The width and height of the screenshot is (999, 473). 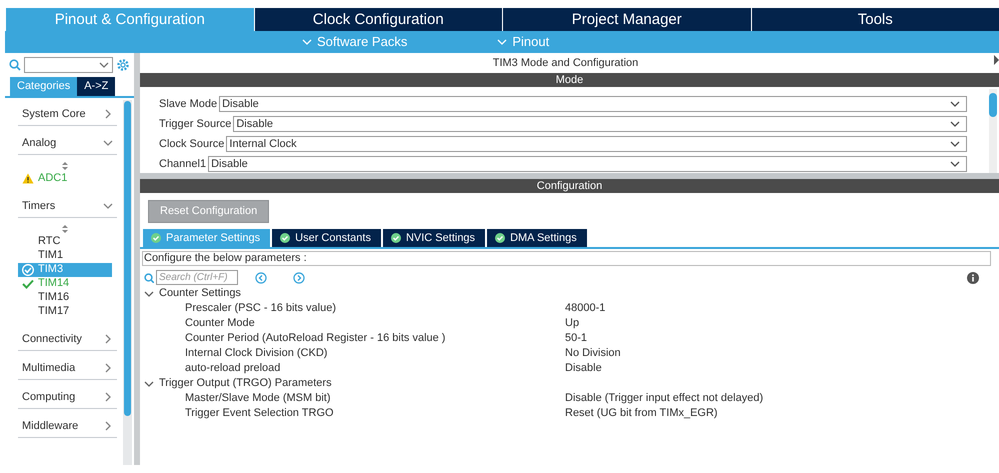 I want to click on section-header: Configuration, so click(x=569, y=186).